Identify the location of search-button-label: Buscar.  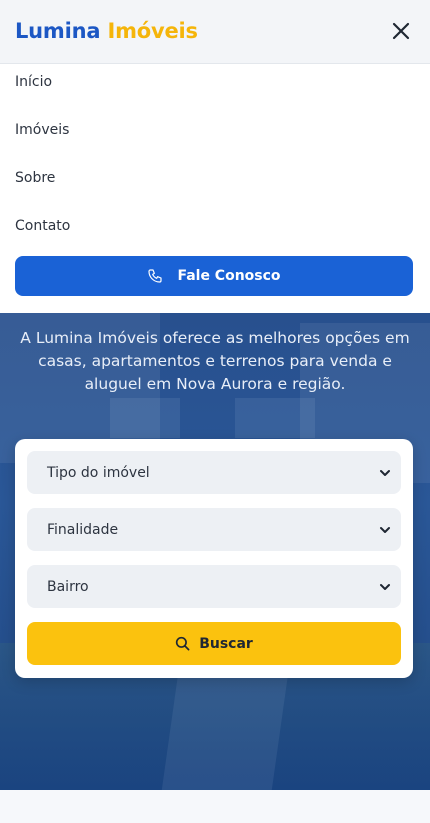
(226, 643).